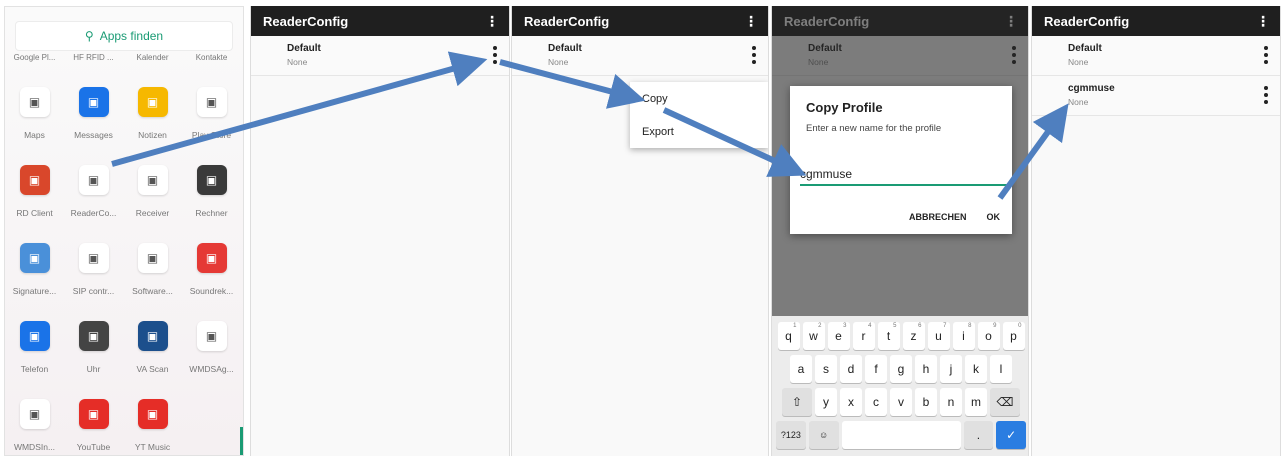 Image resolution: width=1284 pixels, height=459 pixels. What do you see at coordinates (901, 402) in the screenshot?
I see `key-v: v` at bounding box center [901, 402].